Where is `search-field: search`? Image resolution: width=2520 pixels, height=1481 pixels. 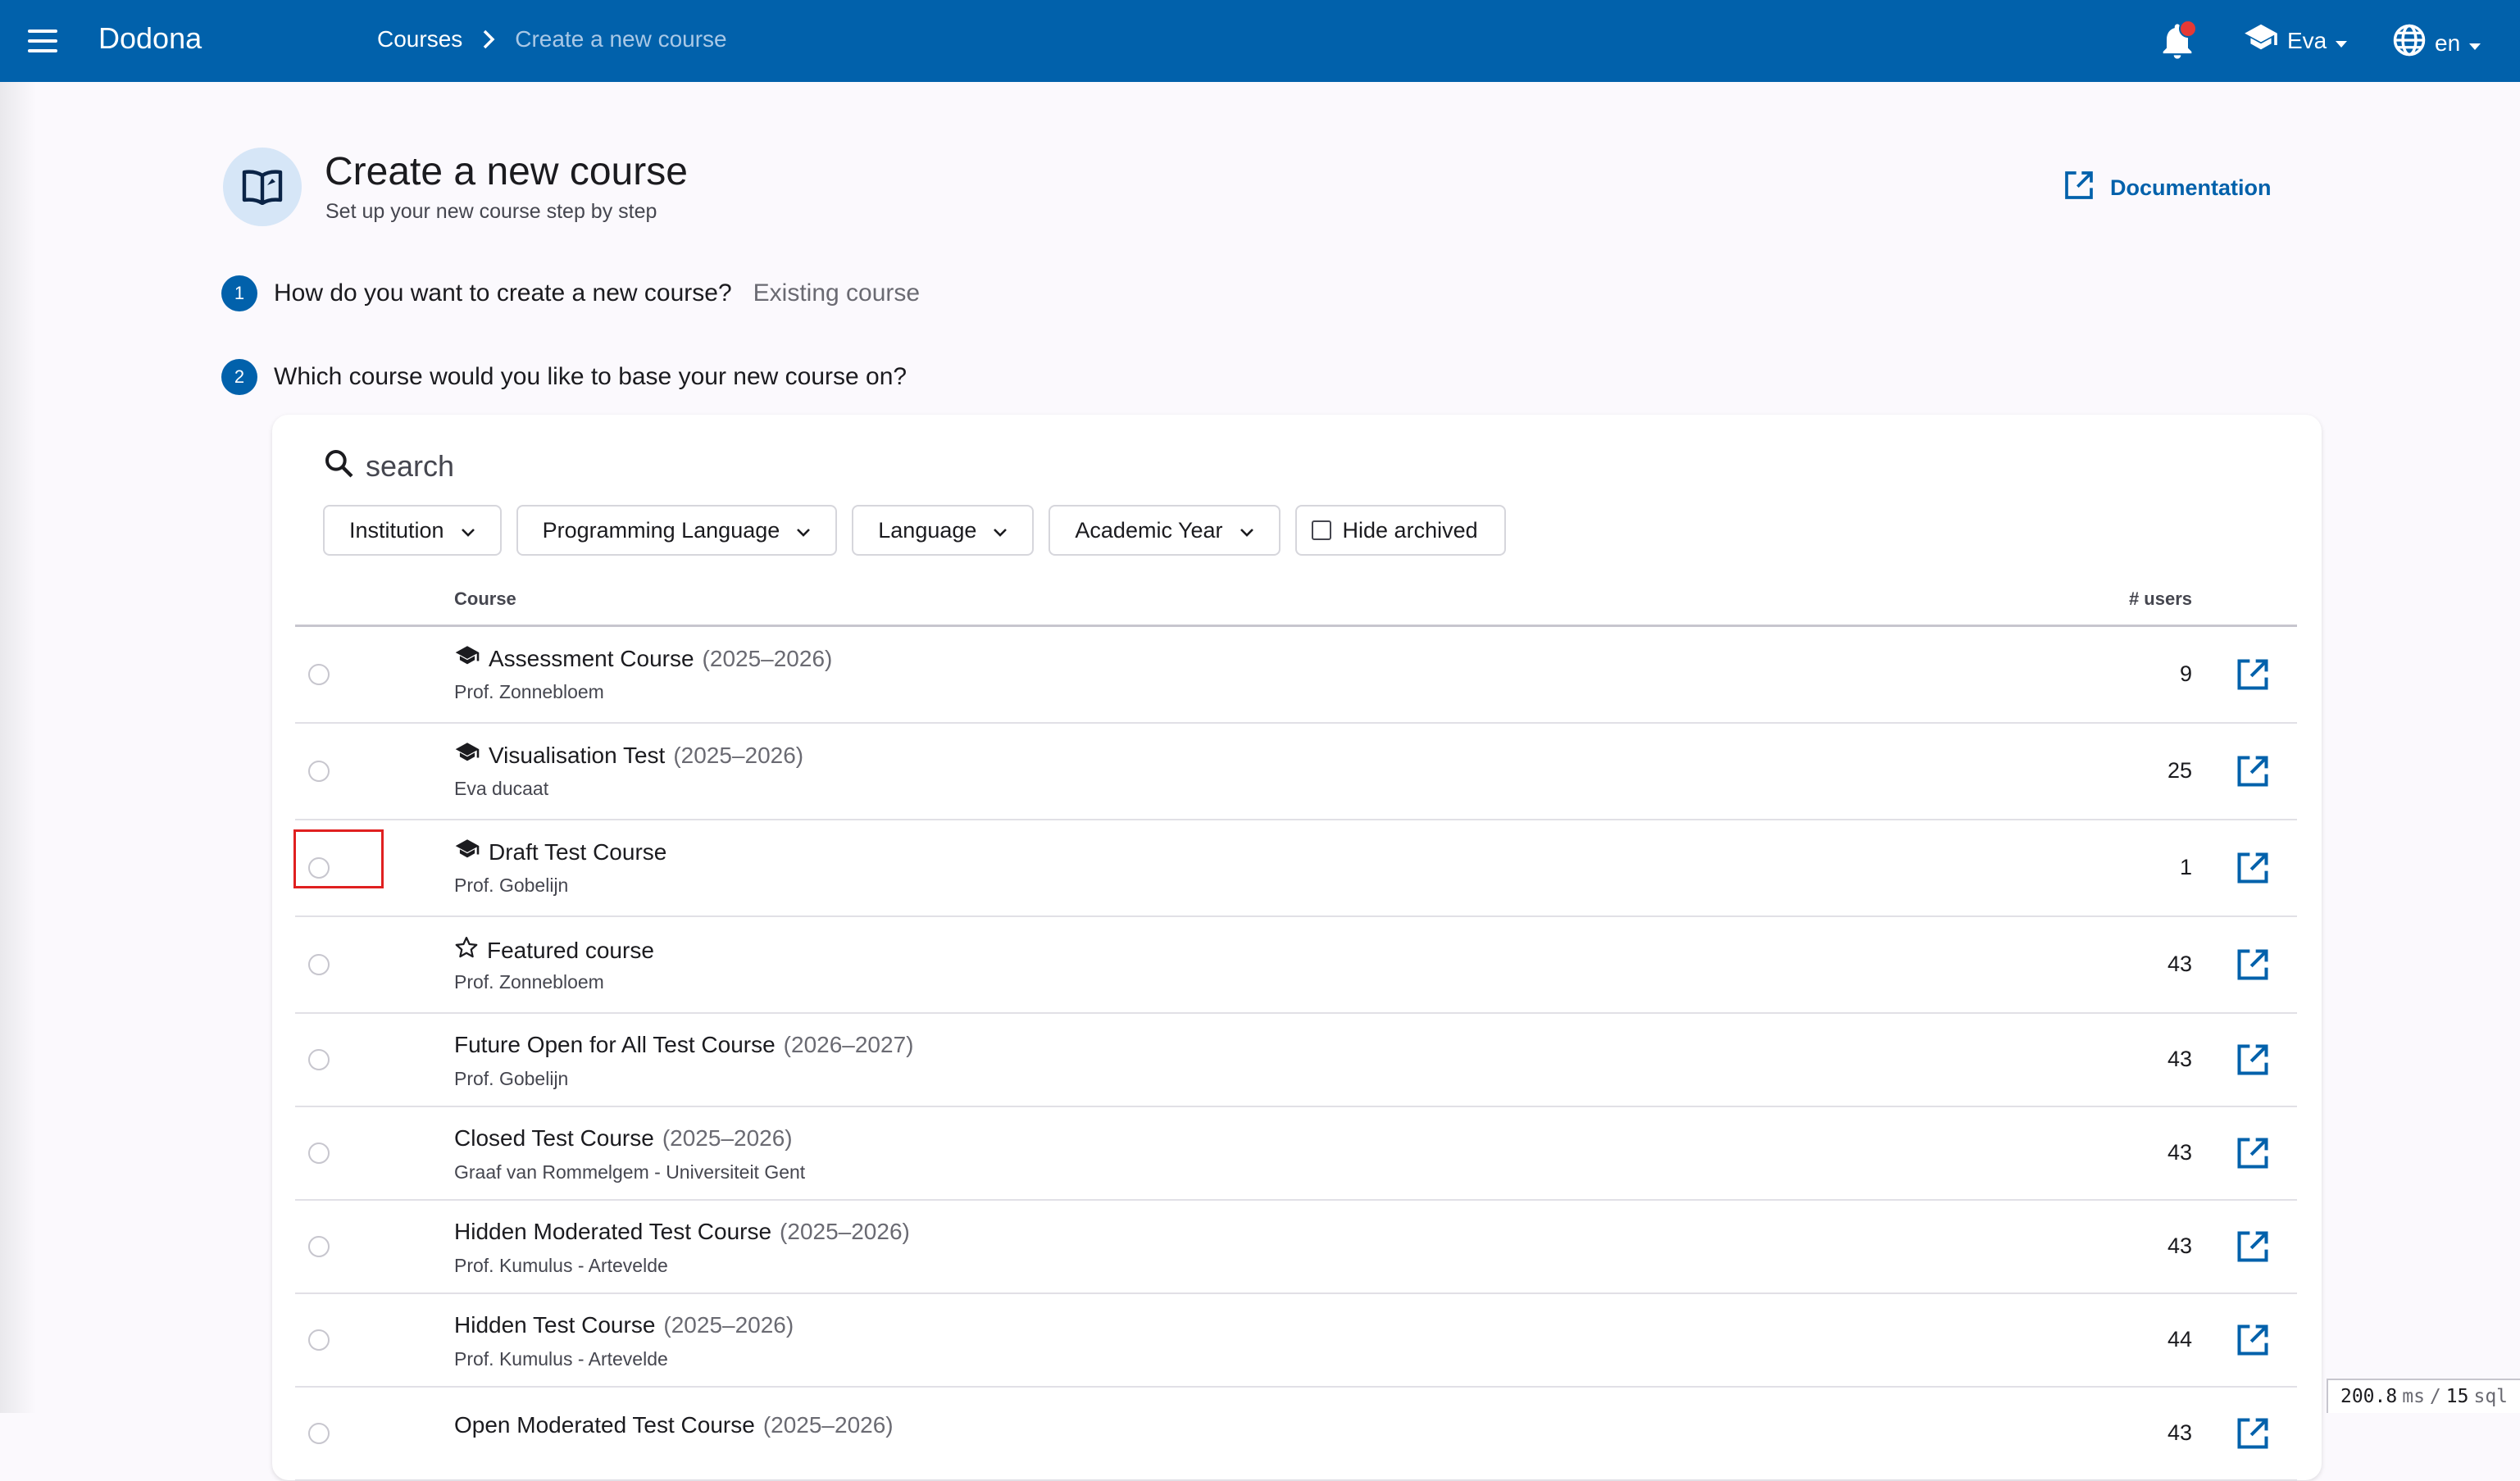 search-field: search is located at coordinates (388, 465).